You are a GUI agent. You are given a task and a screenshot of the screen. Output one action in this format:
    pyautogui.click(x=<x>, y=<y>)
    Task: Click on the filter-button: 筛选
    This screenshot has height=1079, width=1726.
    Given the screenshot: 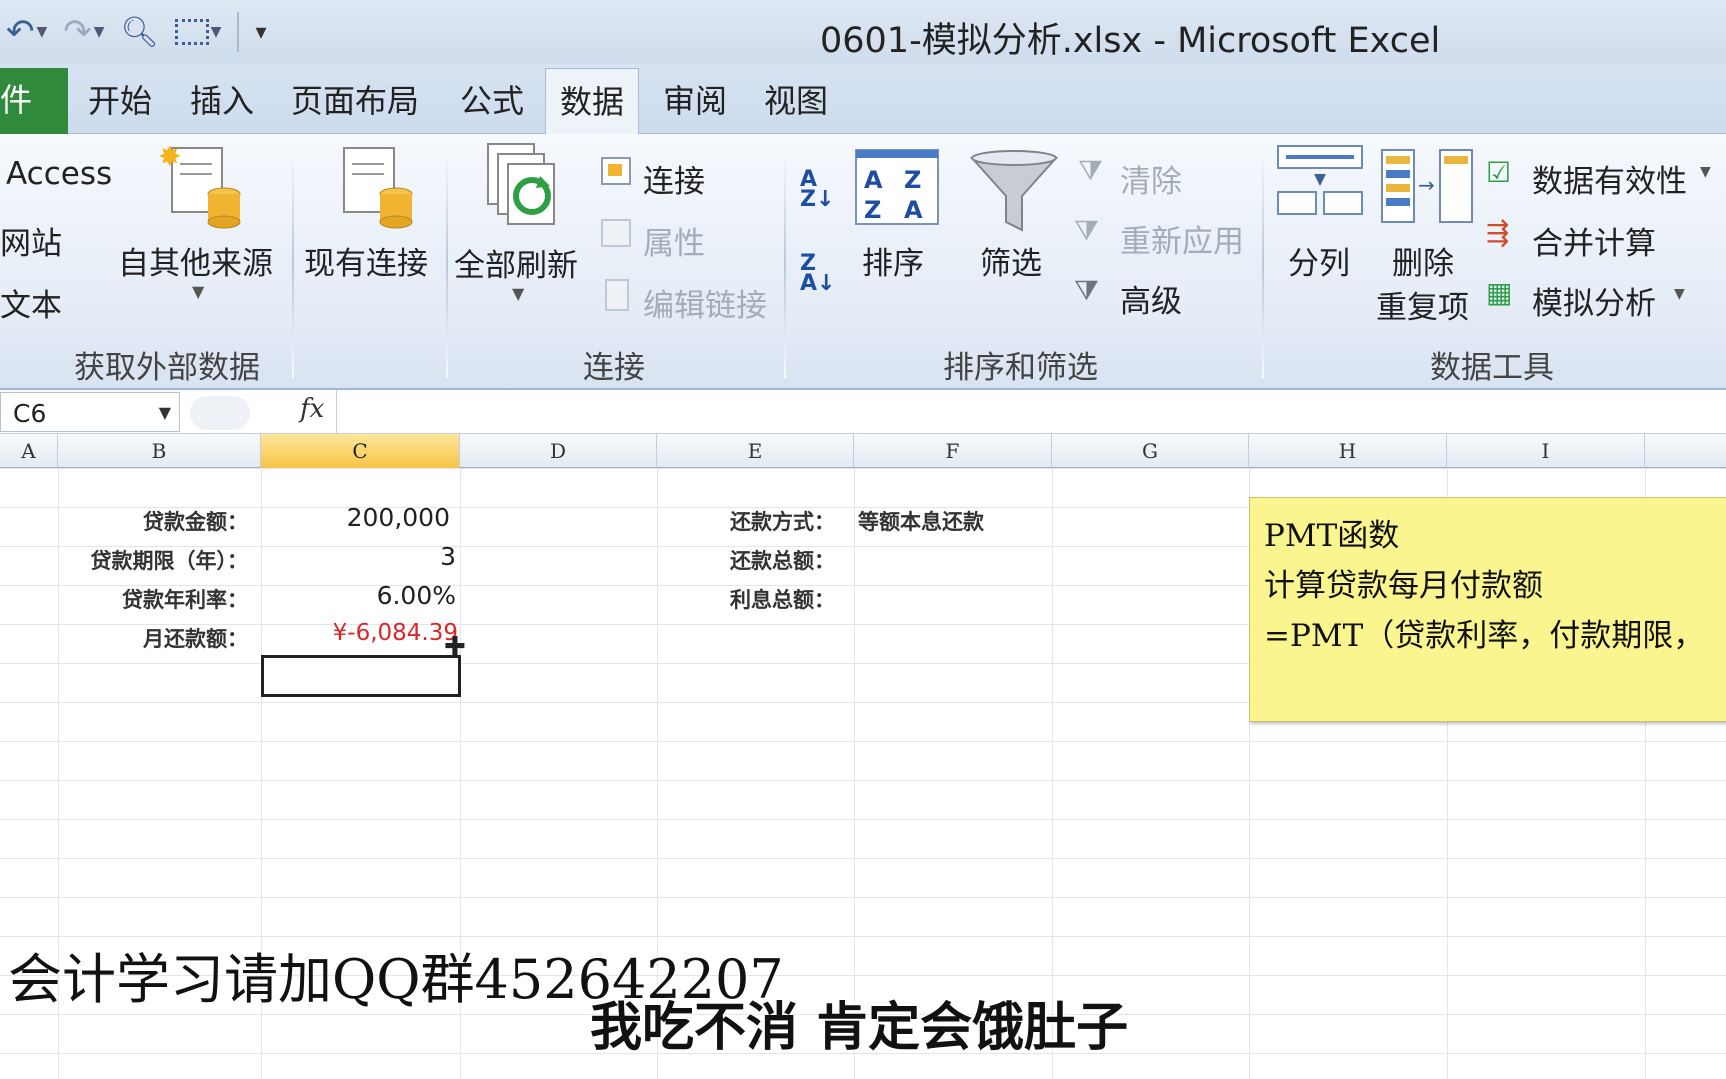 What is the action you would take?
    pyautogui.click(x=1011, y=260)
    